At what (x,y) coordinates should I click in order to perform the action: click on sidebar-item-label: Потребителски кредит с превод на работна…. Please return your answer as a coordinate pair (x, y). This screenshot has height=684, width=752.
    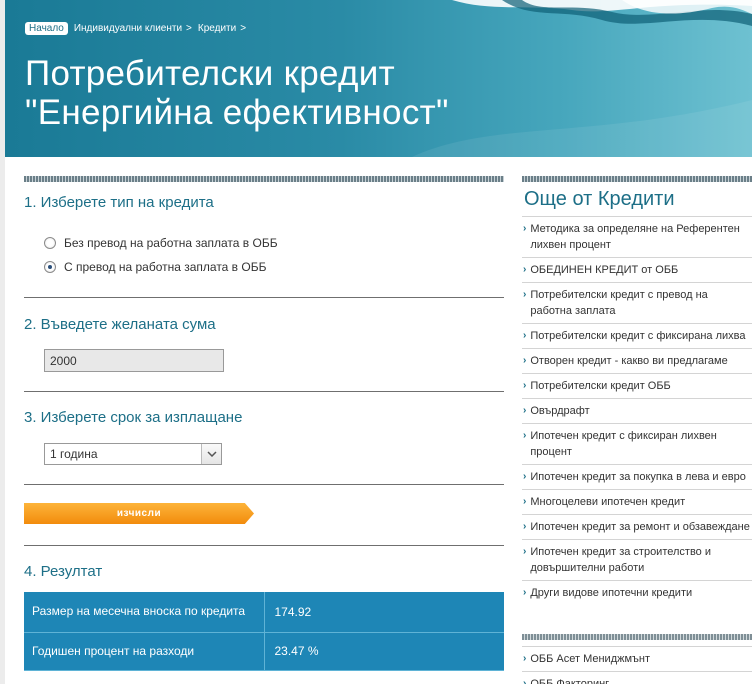
    Looking at the image, I should click on (619, 303).